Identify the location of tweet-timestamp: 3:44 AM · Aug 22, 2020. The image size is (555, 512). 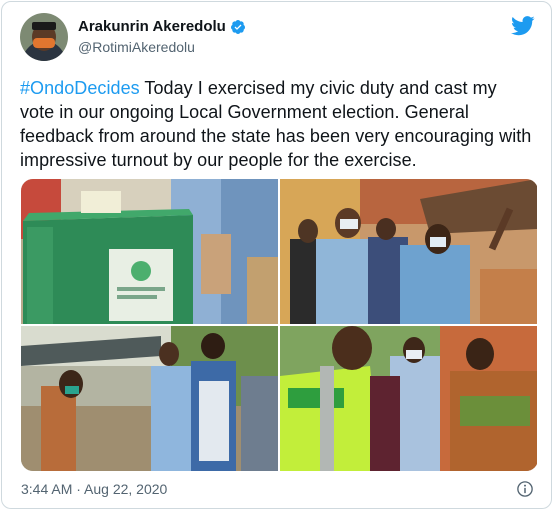
(94, 489).